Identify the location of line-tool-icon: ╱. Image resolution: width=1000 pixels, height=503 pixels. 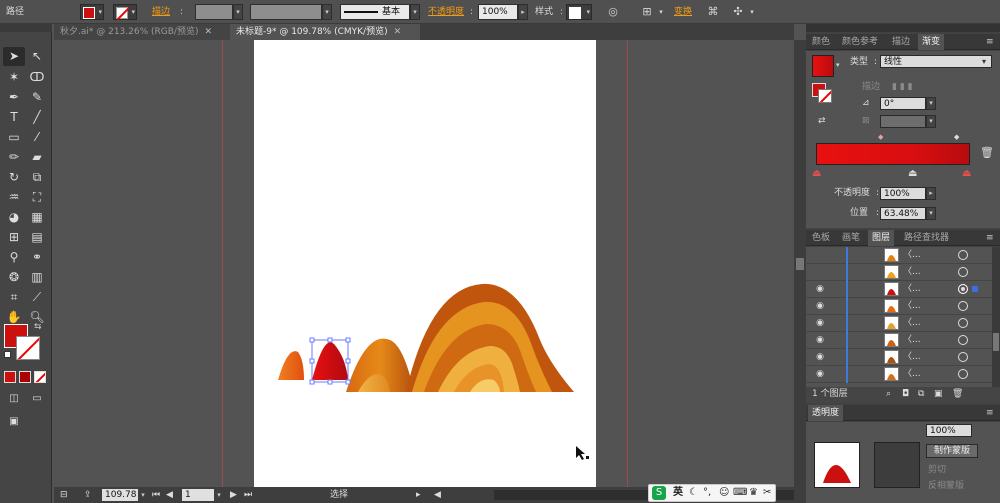
(37, 117).